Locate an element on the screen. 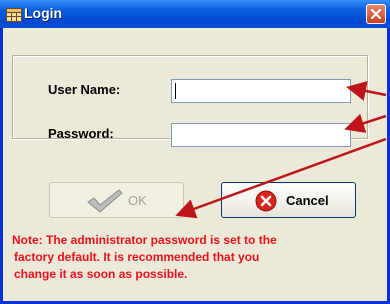 The width and height of the screenshot is (390, 304). arrow-to-ok-button is located at coordinates (281, 178).